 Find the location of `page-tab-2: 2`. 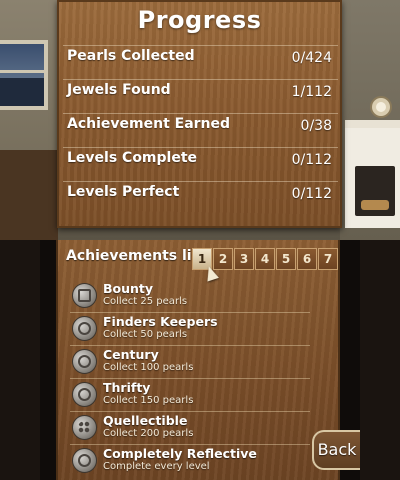

page-tab-2: 2 is located at coordinates (223, 259).